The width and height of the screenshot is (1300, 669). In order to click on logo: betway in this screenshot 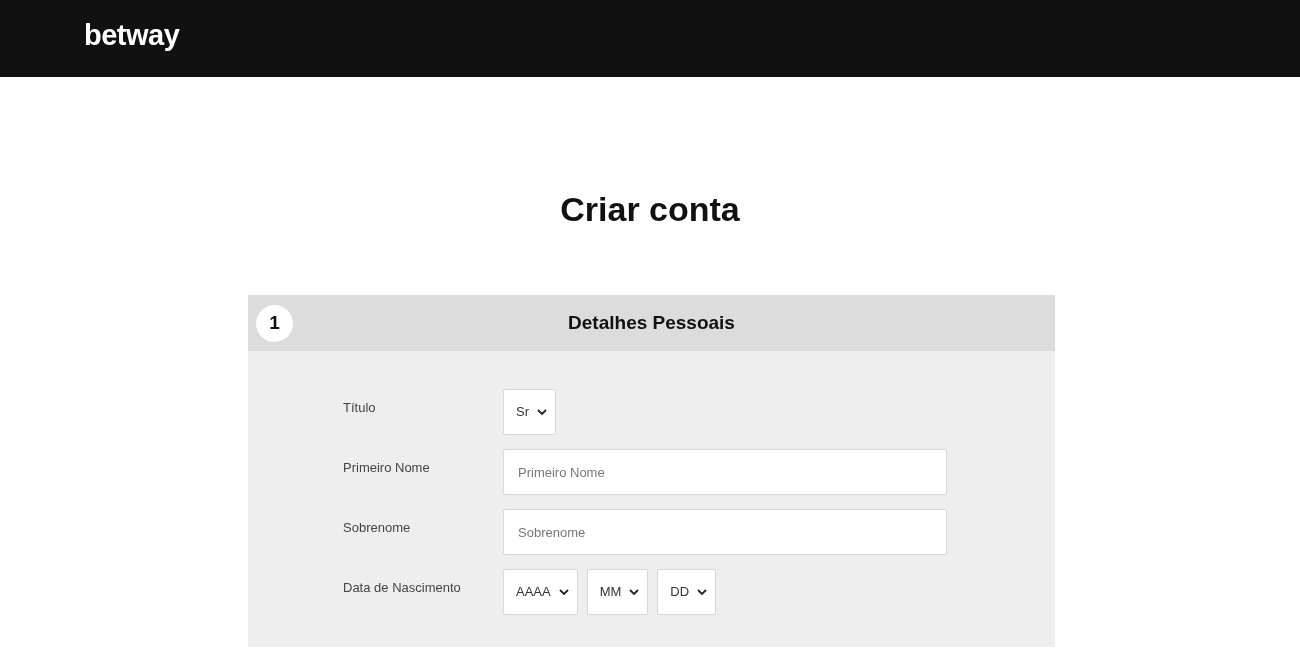, I will do `click(132, 35)`.